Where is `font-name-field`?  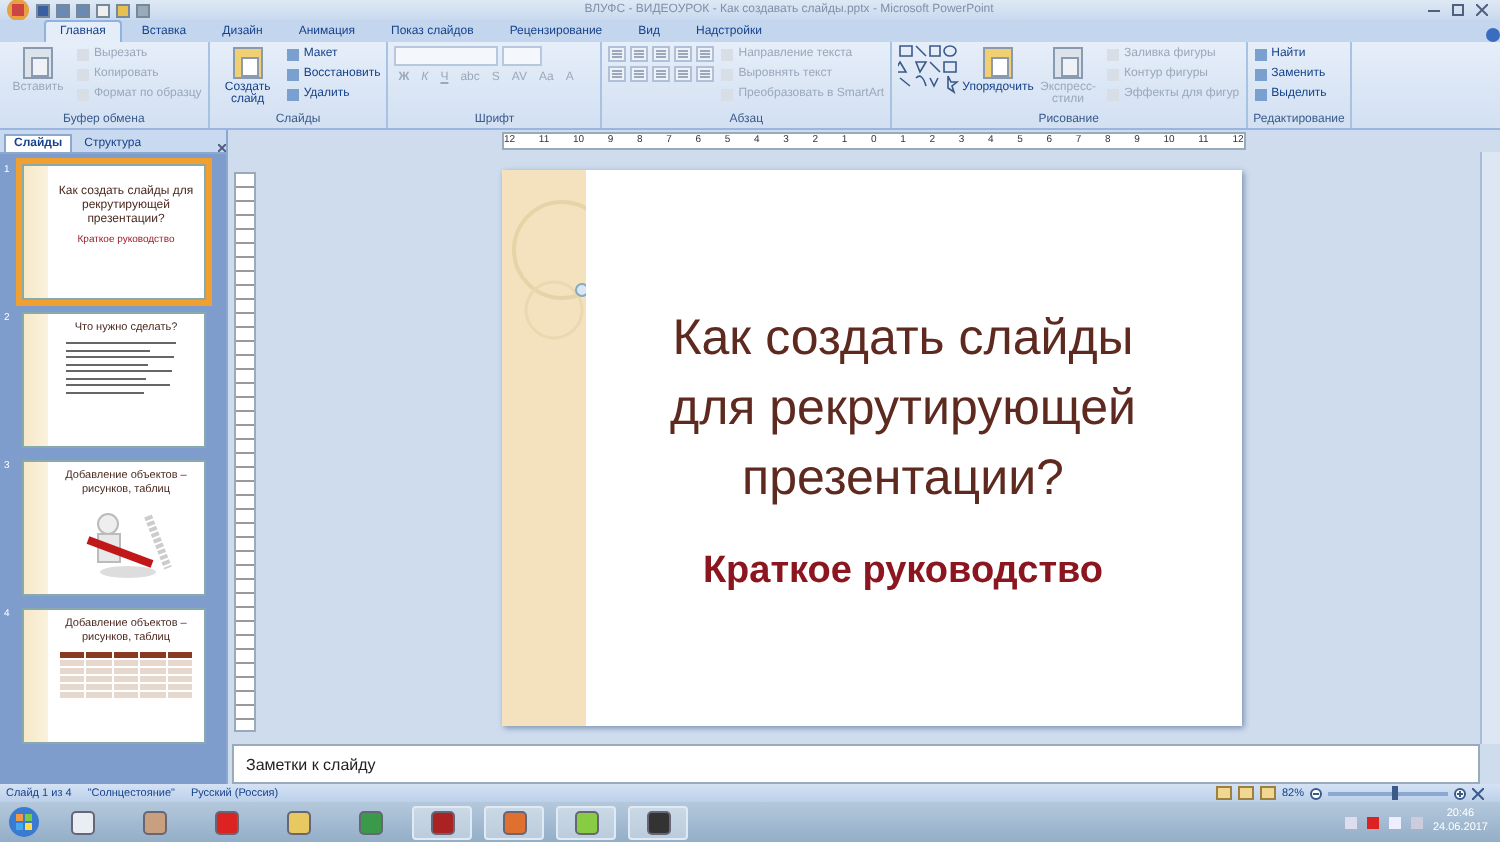 font-name-field is located at coordinates (446, 56).